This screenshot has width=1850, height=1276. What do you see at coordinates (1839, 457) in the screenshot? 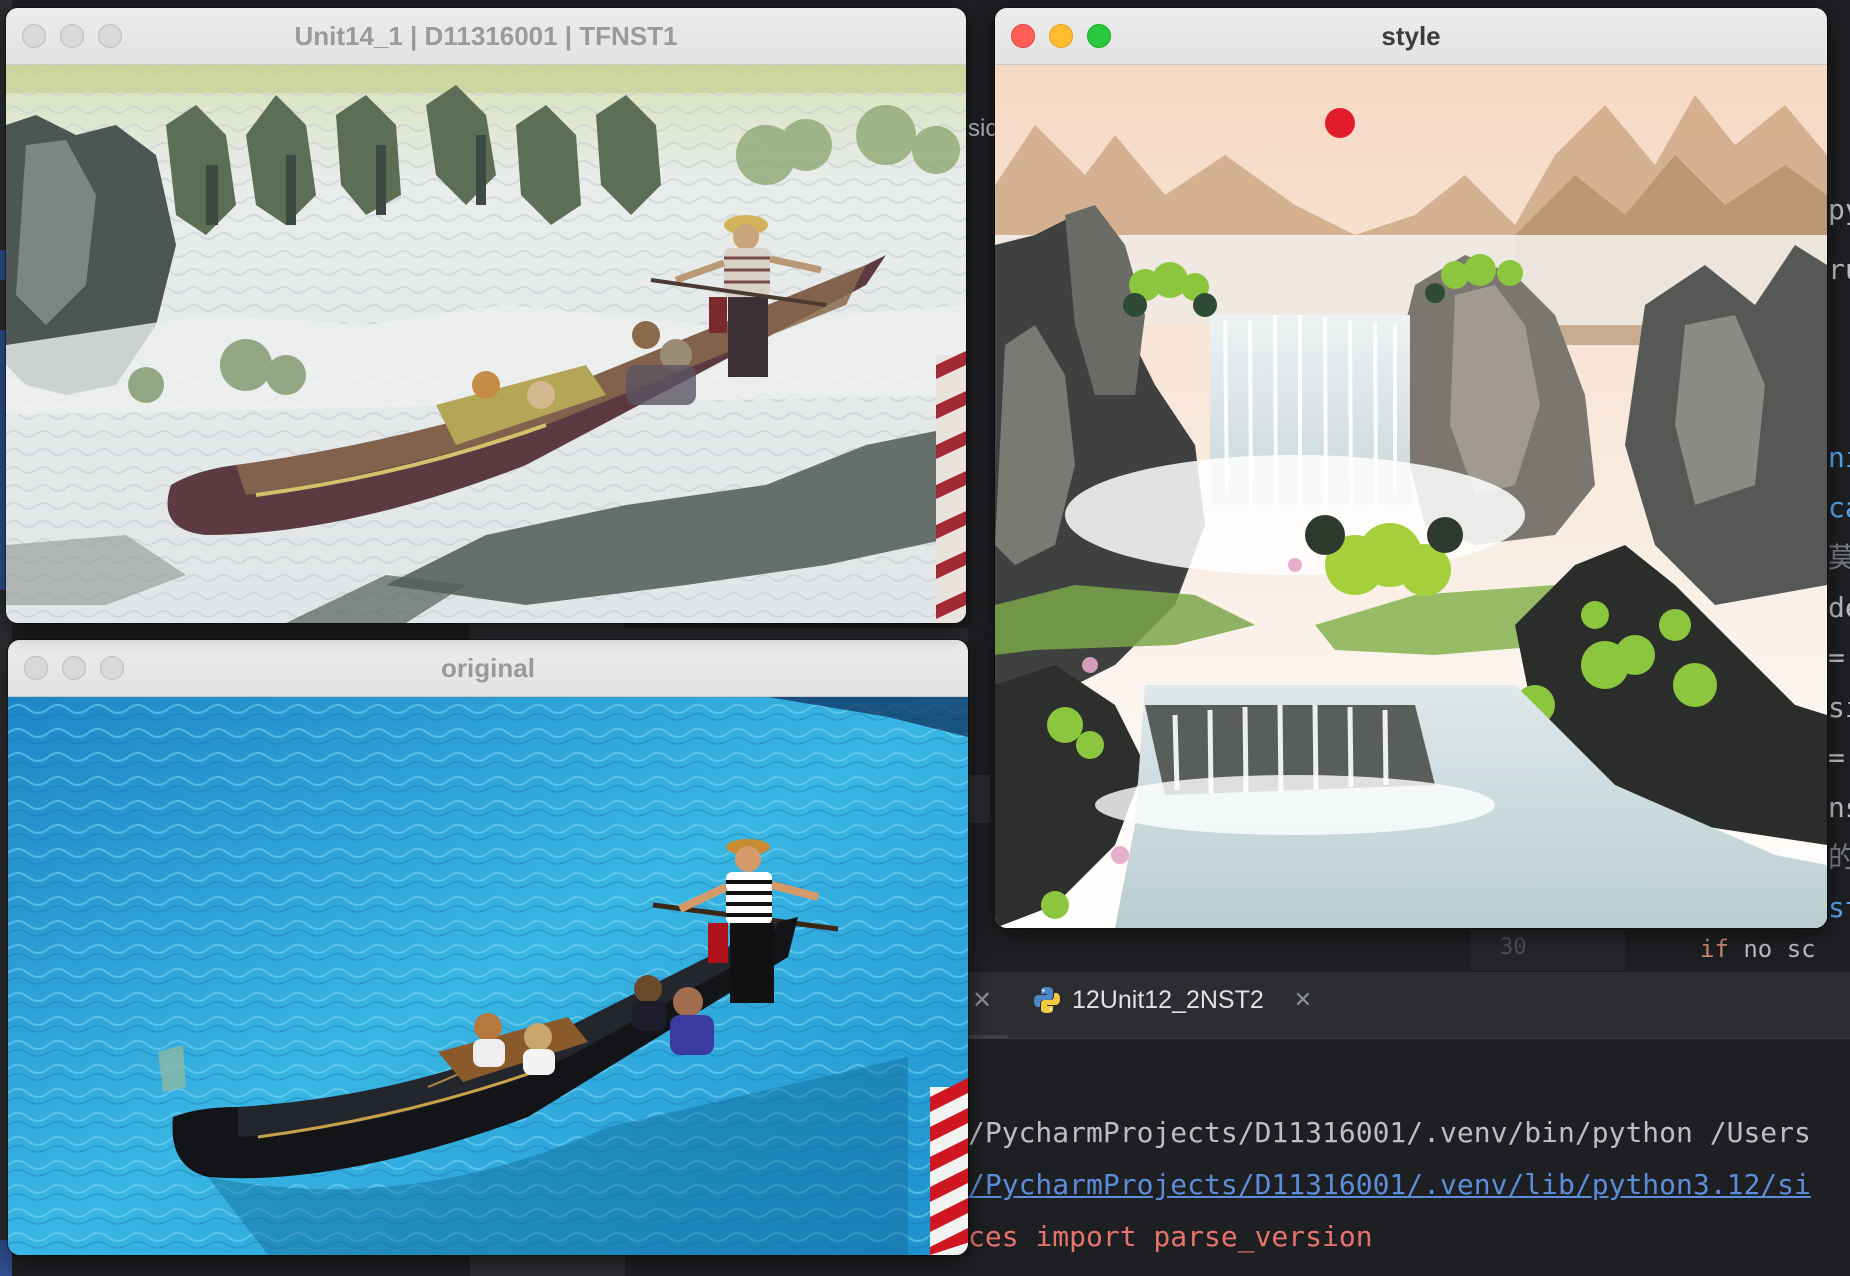
I see `code-fragment: ni` at bounding box center [1839, 457].